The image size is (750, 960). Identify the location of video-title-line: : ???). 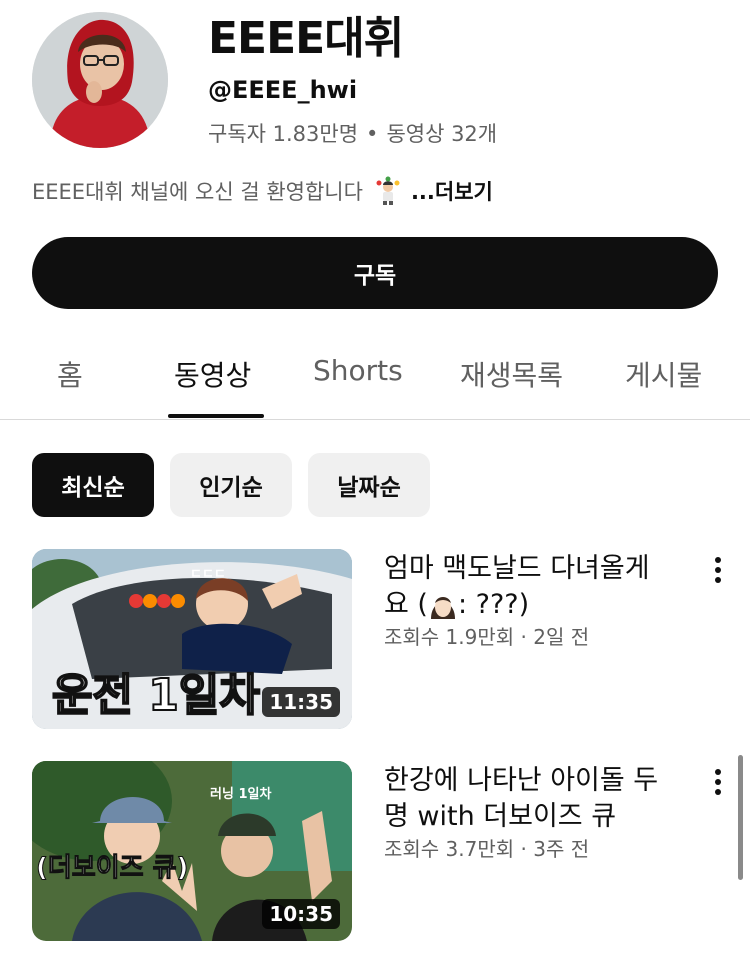
(493, 604).